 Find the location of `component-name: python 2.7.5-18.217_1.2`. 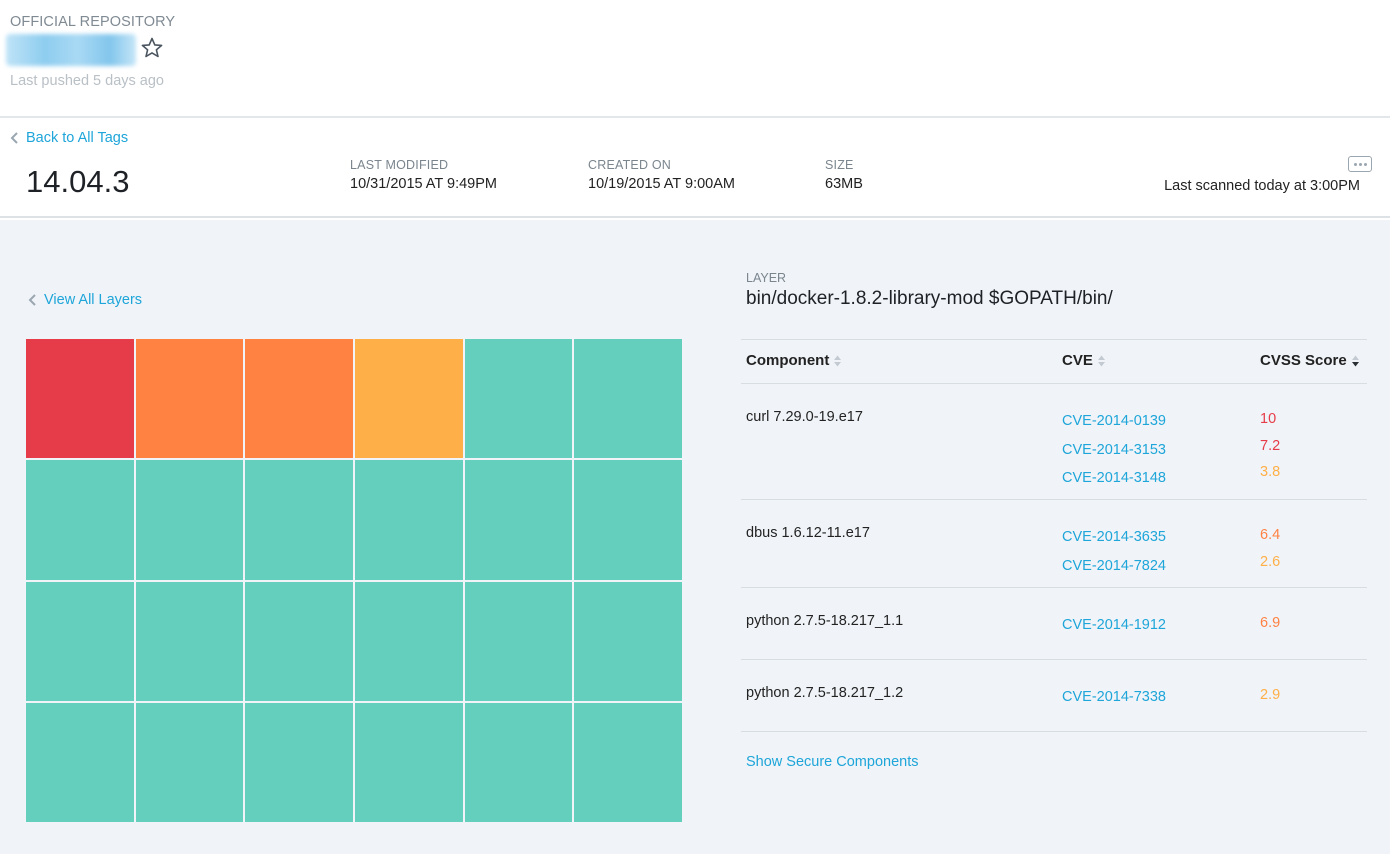

component-name: python 2.7.5-18.217_1.2 is located at coordinates (825, 693).